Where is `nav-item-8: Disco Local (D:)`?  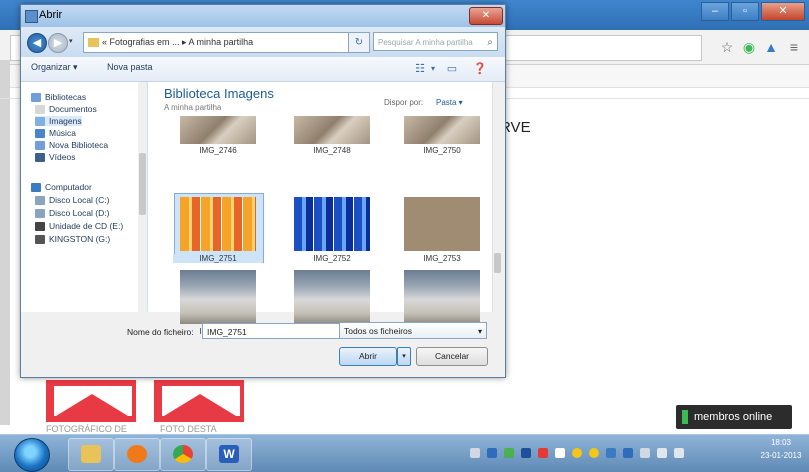 nav-item-8: Disco Local (D:) is located at coordinates (72, 213).